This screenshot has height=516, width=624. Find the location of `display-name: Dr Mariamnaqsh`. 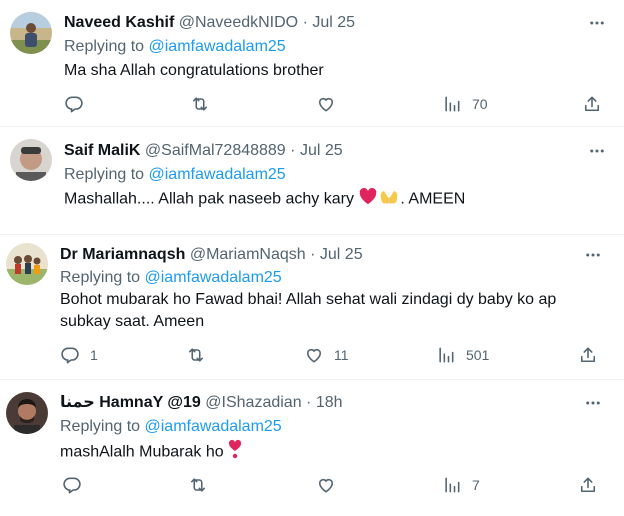

display-name: Dr Mariamnaqsh is located at coordinates (122, 254).